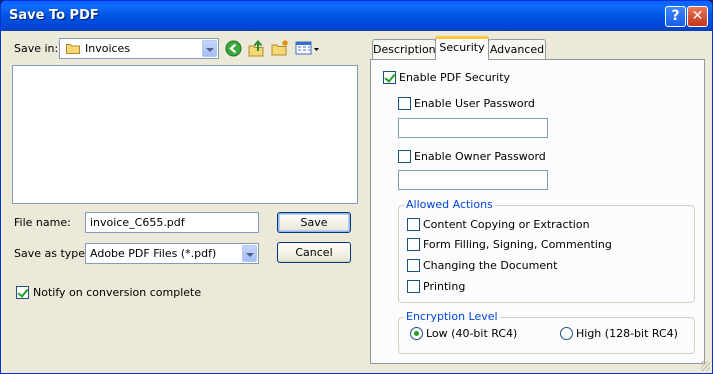  Describe the element at coordinates (356, 16) in the screenshot. I see `title-bar: Save To PDF ? ✕` at that location.